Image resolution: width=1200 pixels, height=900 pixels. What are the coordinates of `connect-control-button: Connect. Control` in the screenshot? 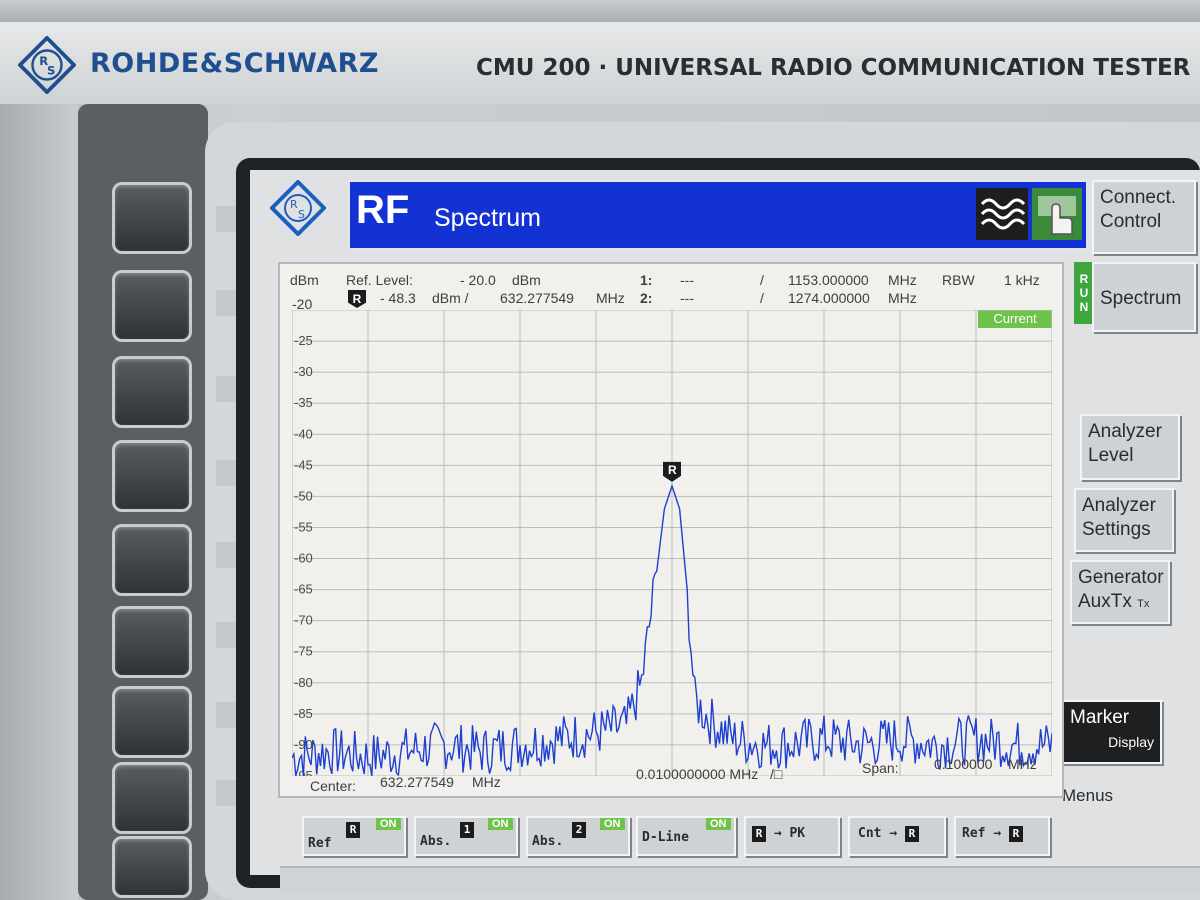 It's located at (1144, 217).